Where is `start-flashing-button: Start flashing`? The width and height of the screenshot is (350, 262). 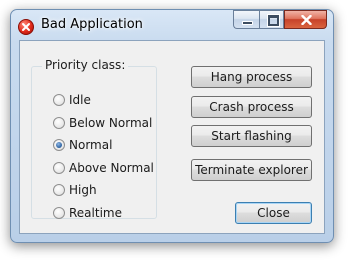
start-flashing-button: Start flashing is located at coordinates (251, 136).